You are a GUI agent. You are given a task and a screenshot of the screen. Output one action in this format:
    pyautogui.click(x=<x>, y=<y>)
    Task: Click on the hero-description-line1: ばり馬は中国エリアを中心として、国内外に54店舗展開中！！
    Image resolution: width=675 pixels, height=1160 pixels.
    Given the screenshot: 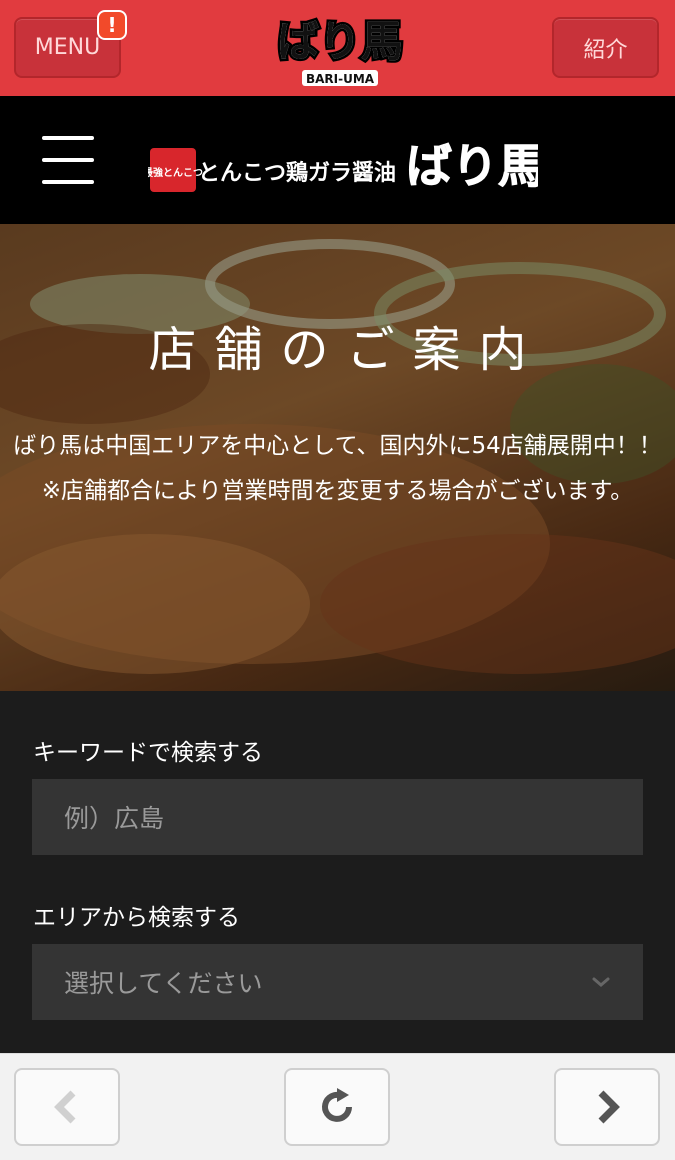 What is the action you would take?
    pyautogui.click(x=337, y=446)
    